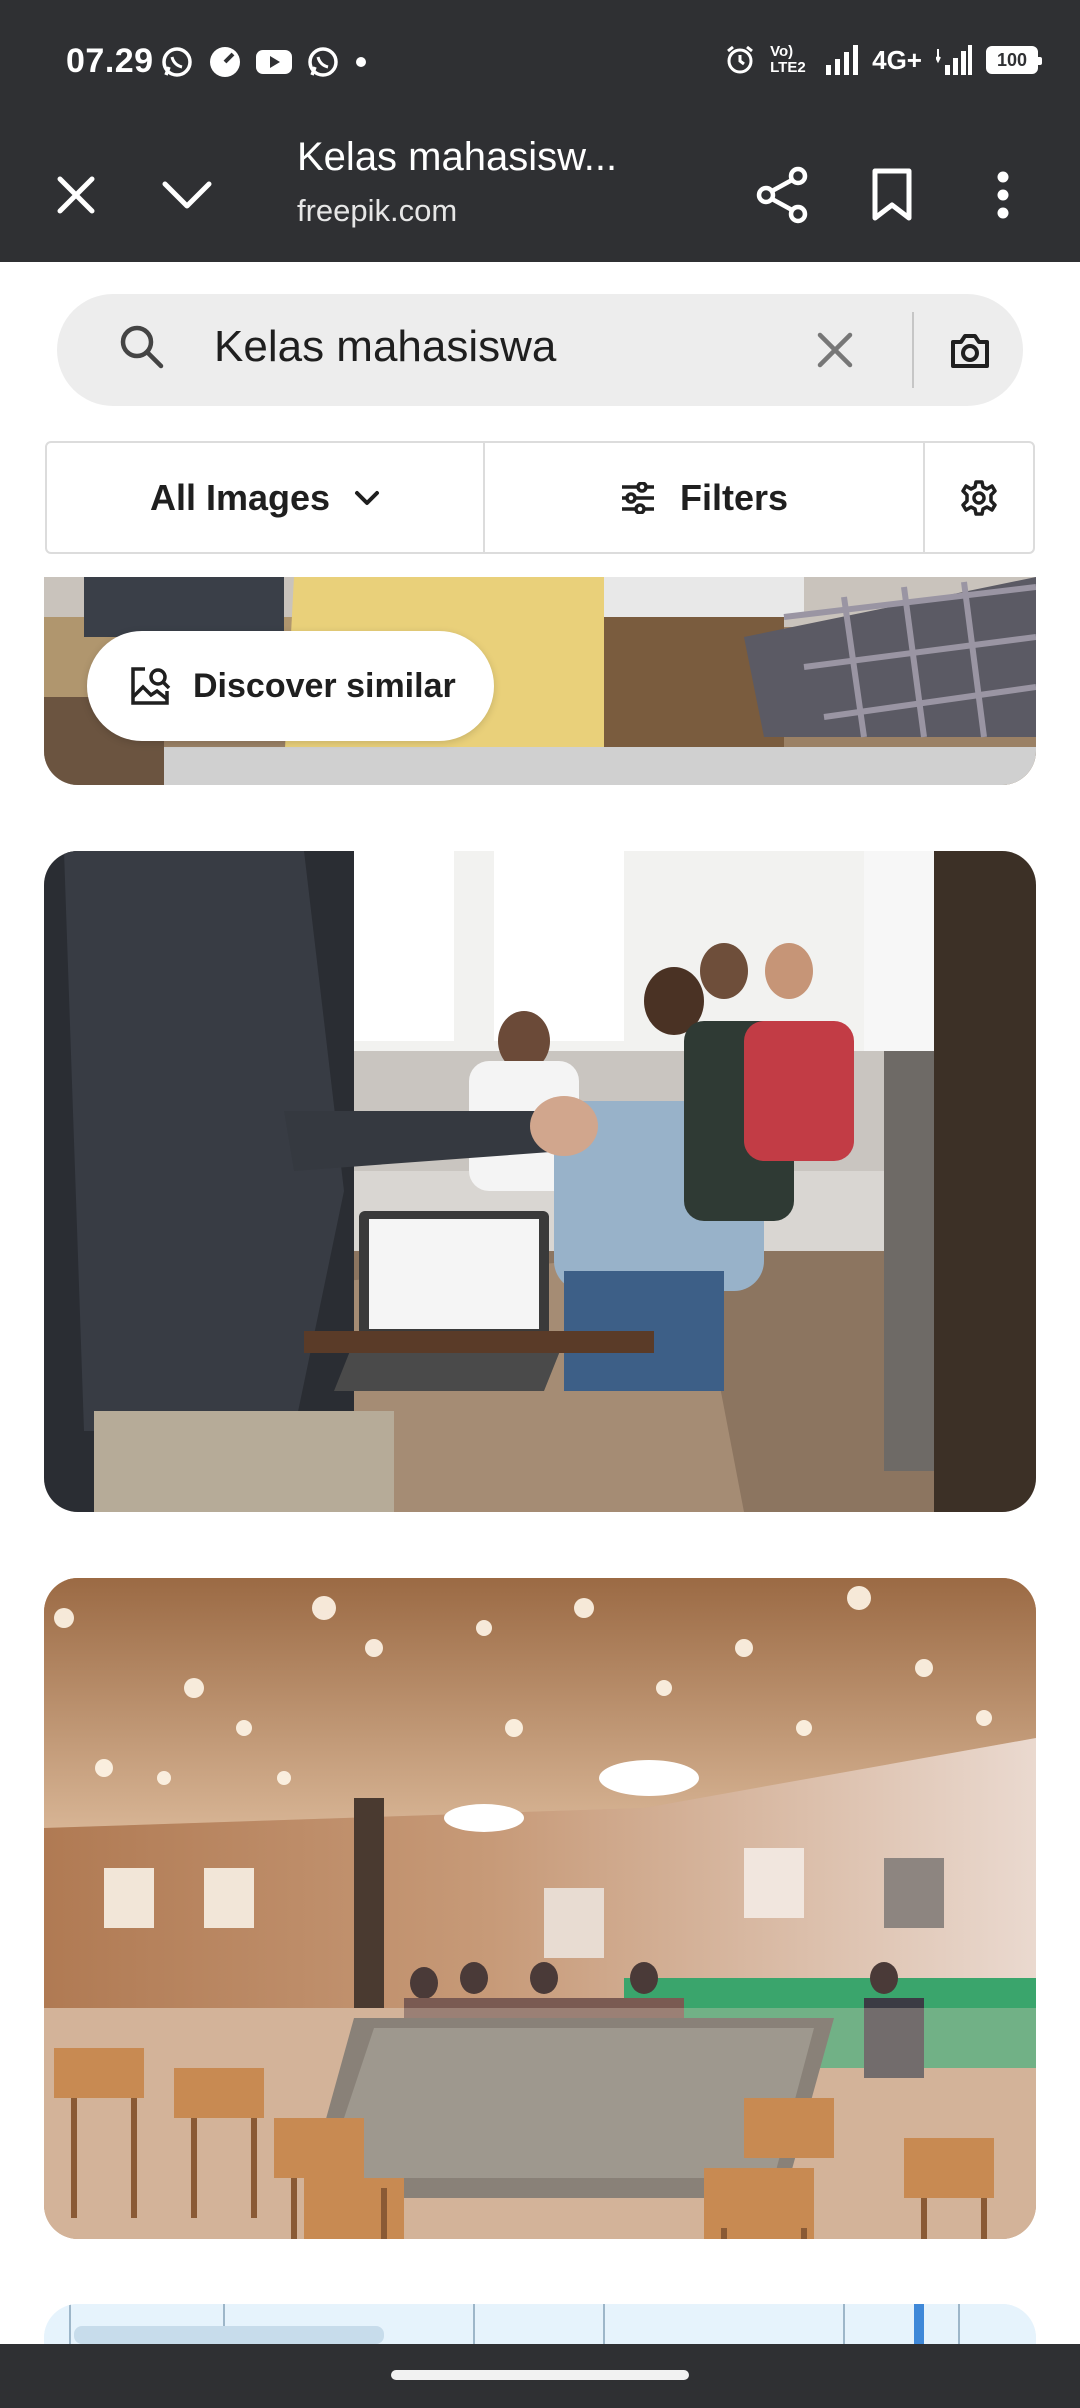 This screenshot has width=1080, height=2408. Describe the element at coordinates (788, 59) in the screenshot. I see `volte-label: Vo) LTE2` at that location.